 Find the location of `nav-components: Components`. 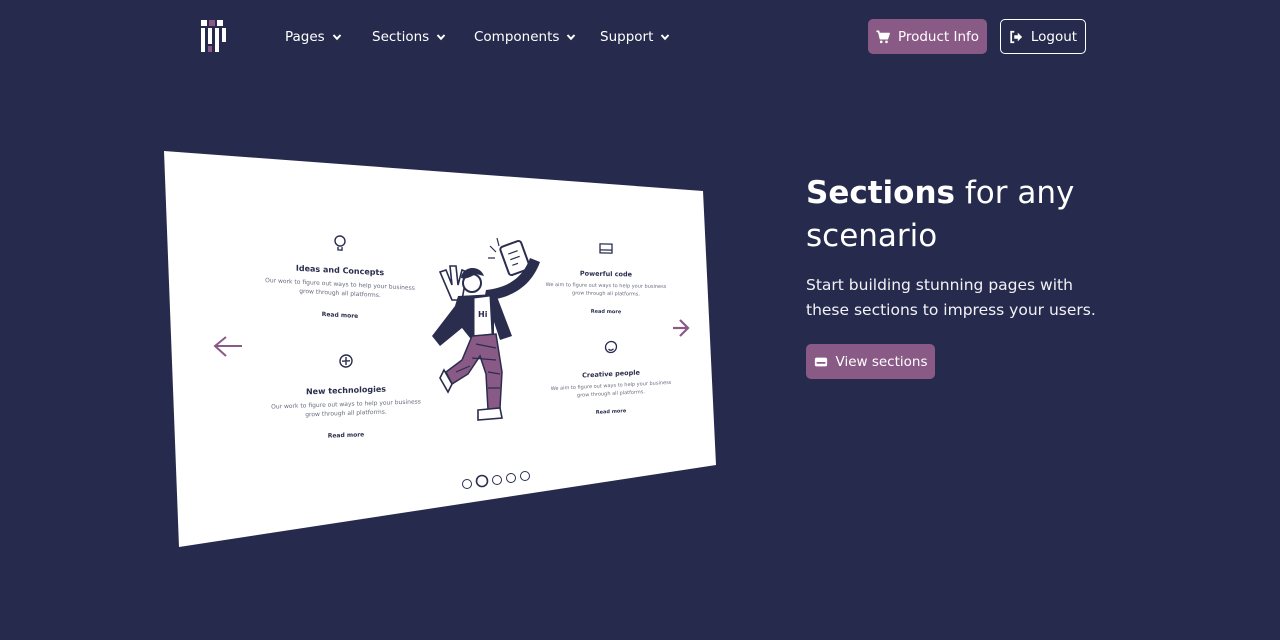

nav-components: Components is located at coordinates (525, 37).